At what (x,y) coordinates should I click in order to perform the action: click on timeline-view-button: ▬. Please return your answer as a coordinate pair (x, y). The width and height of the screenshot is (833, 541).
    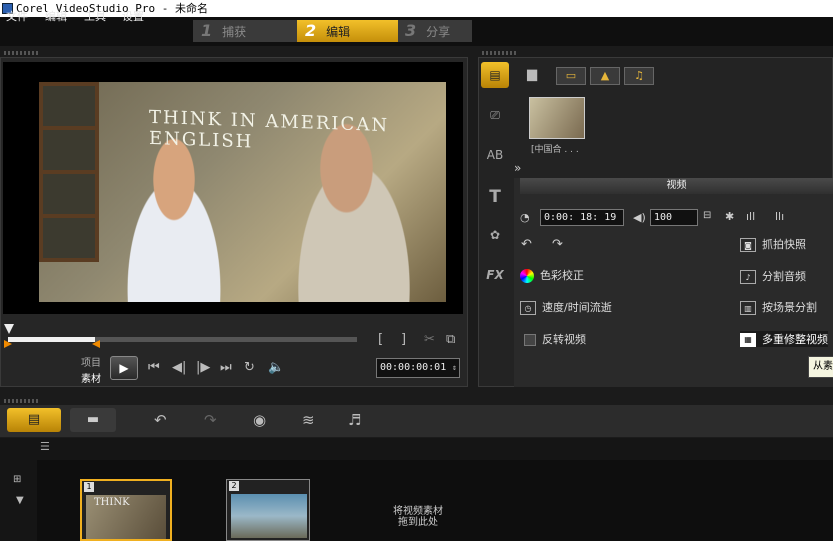
    Looking at the image, I should click on (93, 420).